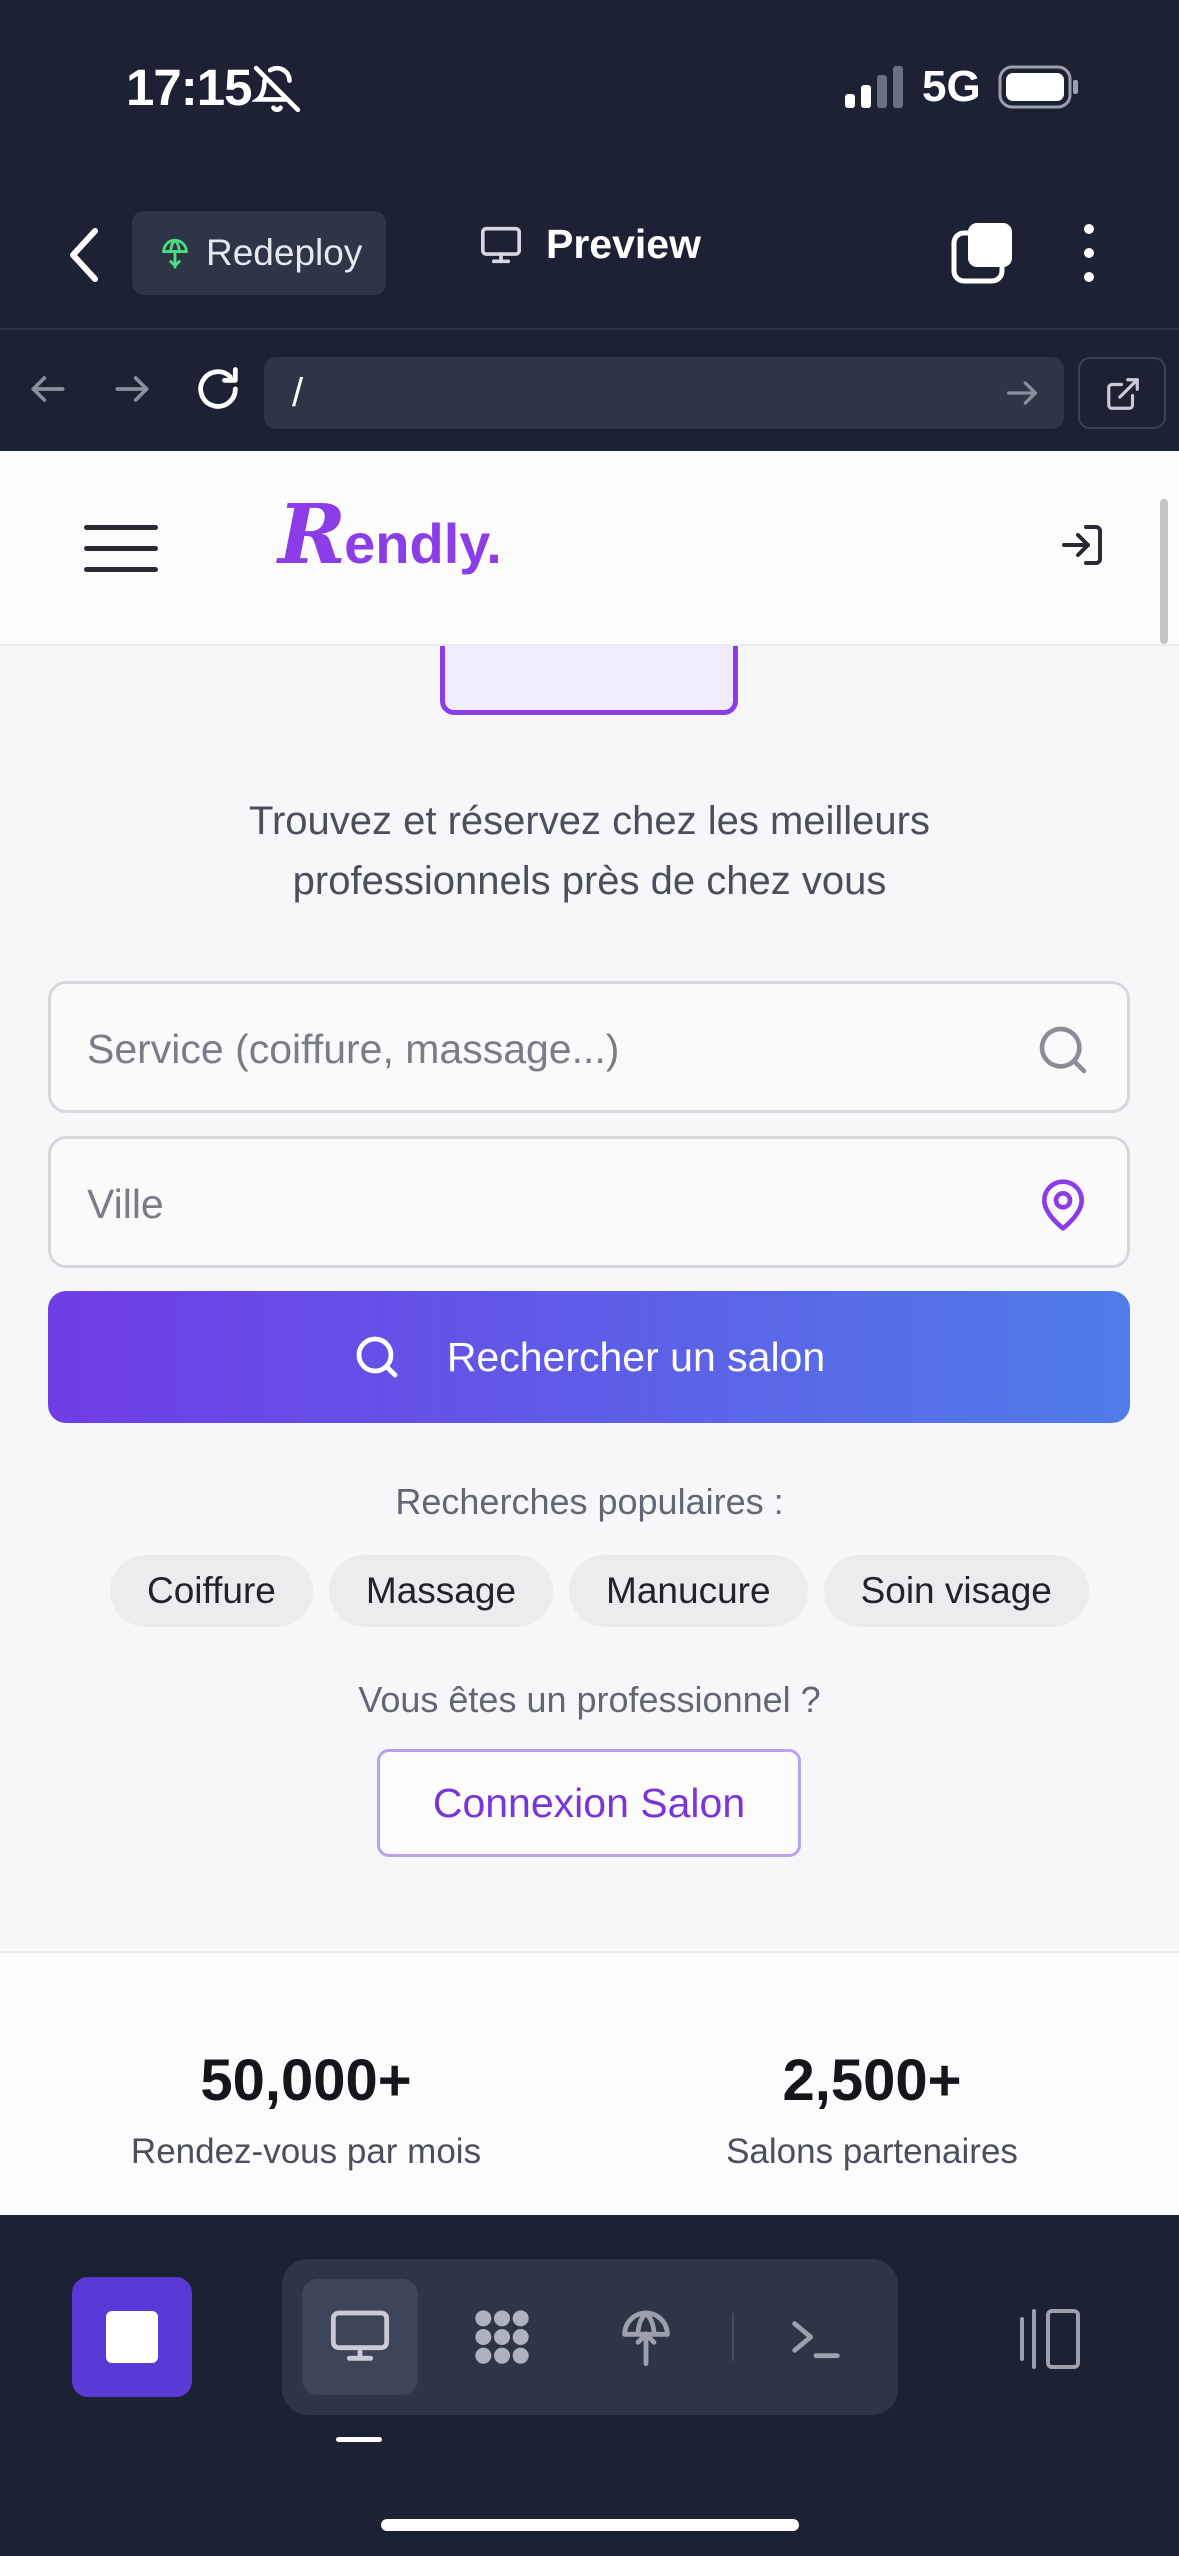 This screenshot has width=1179, height=2556. Describe the element at coordinates (48, 389) in the screenshot. I see `arrow-left-icon` at that location.